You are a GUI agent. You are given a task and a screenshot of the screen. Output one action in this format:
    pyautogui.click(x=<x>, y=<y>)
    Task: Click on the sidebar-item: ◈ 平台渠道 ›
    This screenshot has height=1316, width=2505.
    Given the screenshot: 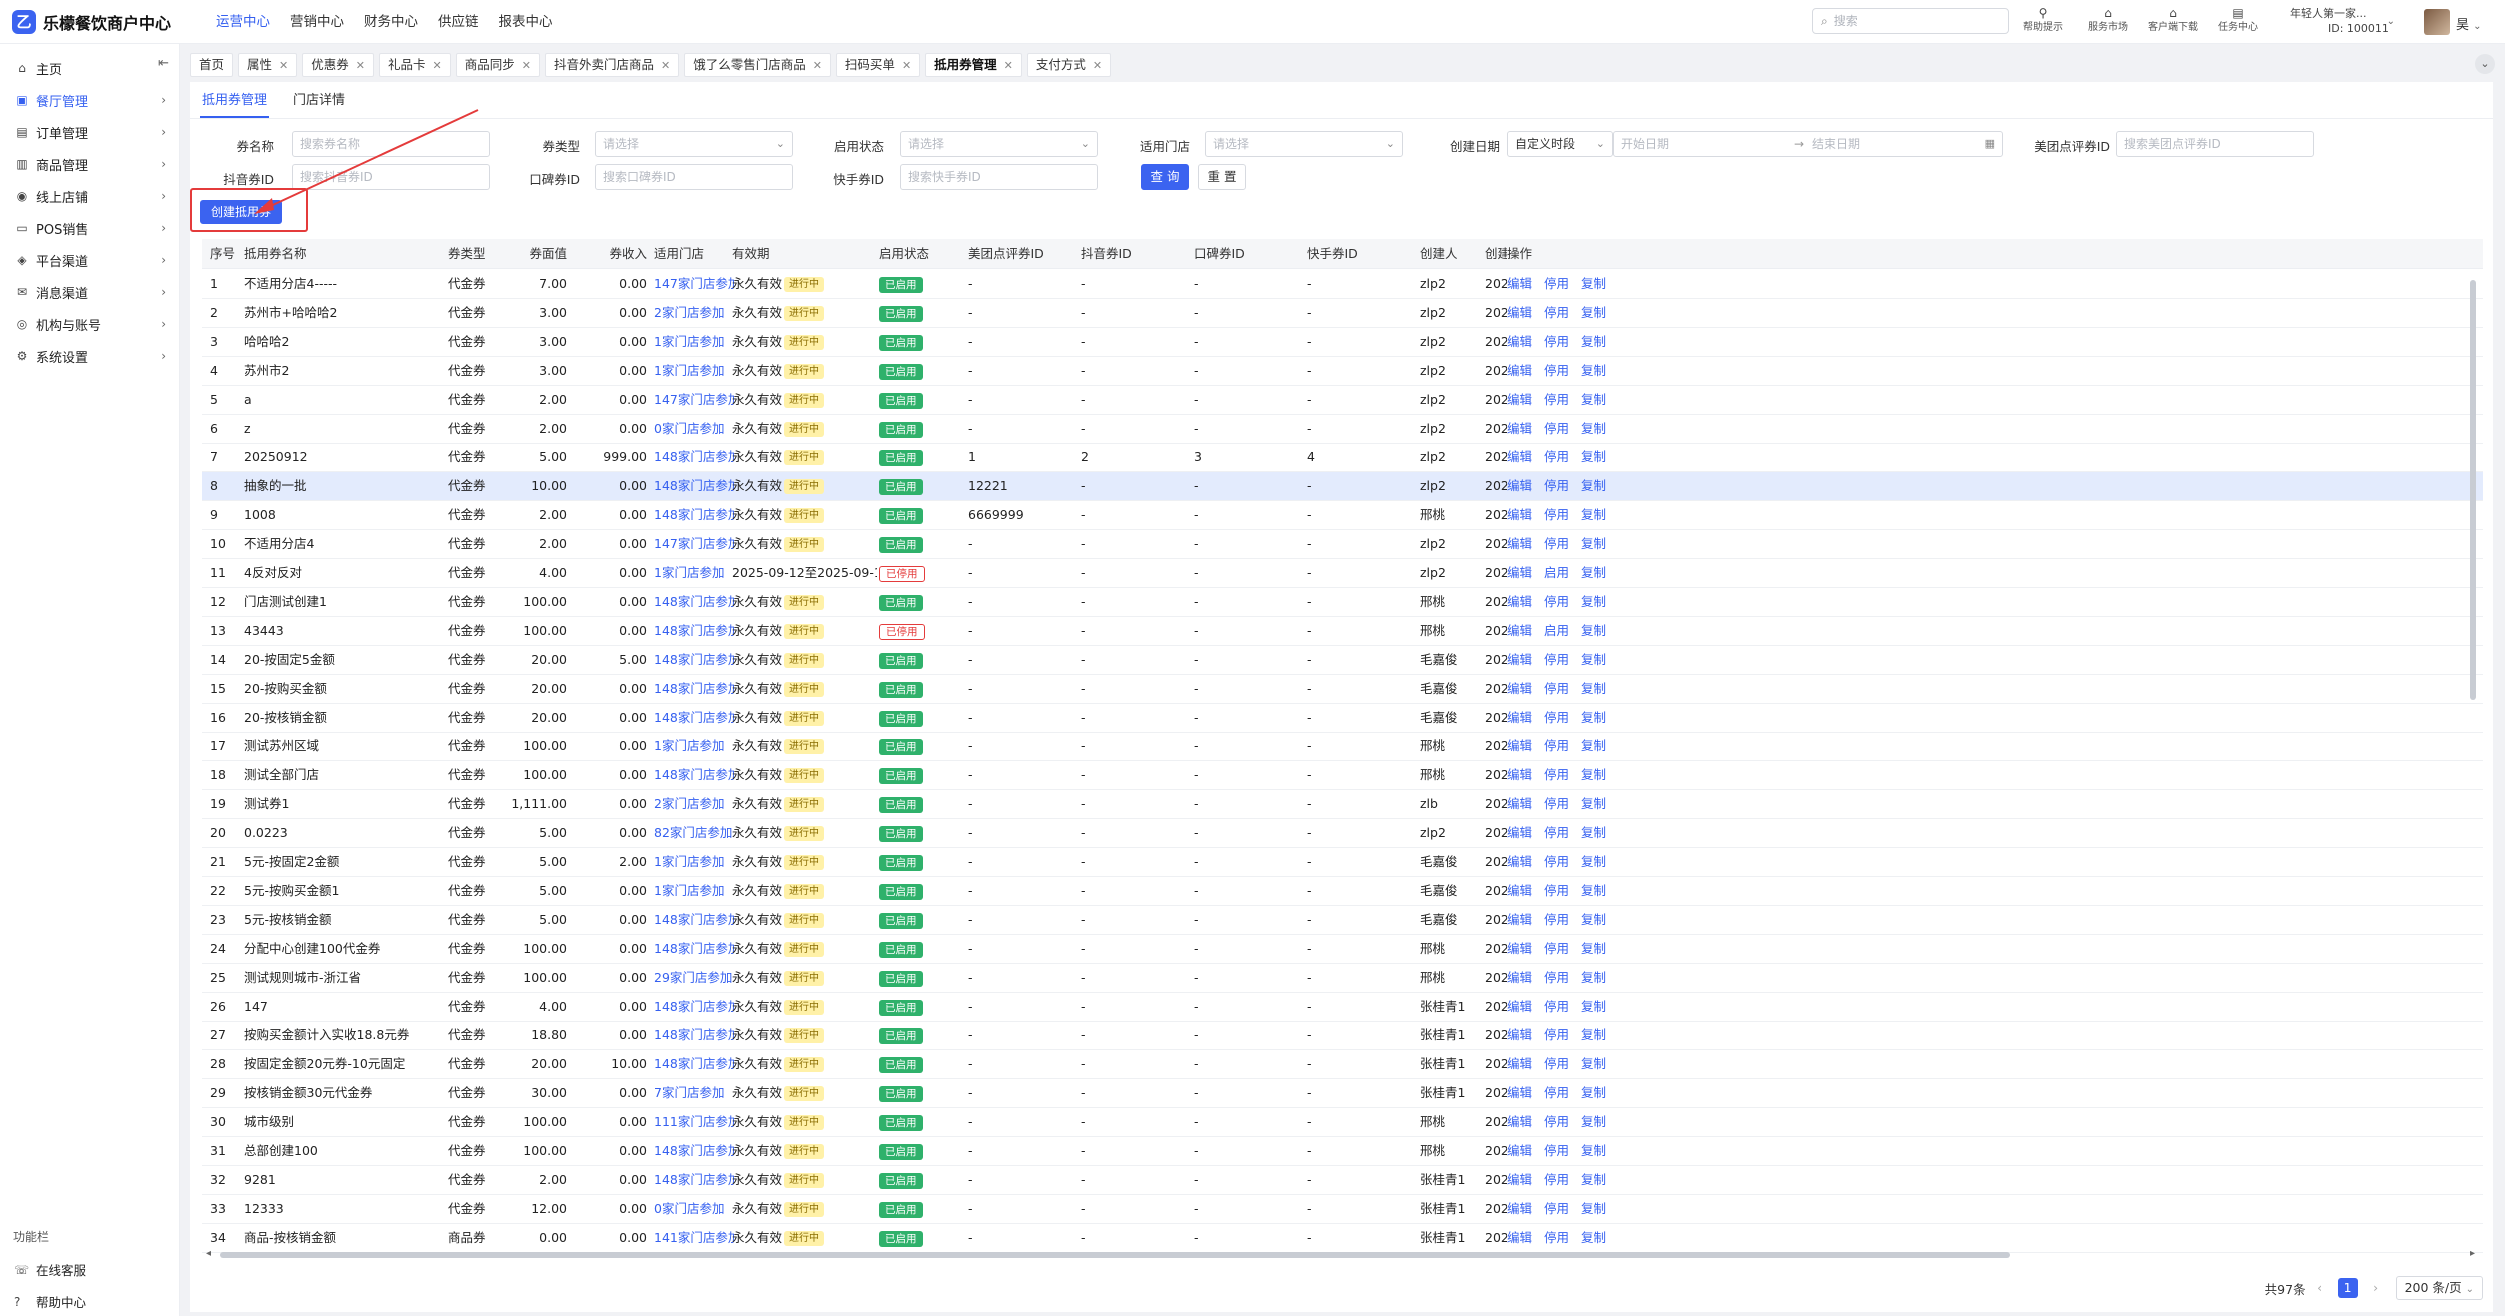 What is the action you would take?
    pyautogui.click(x=90, y=260)
    